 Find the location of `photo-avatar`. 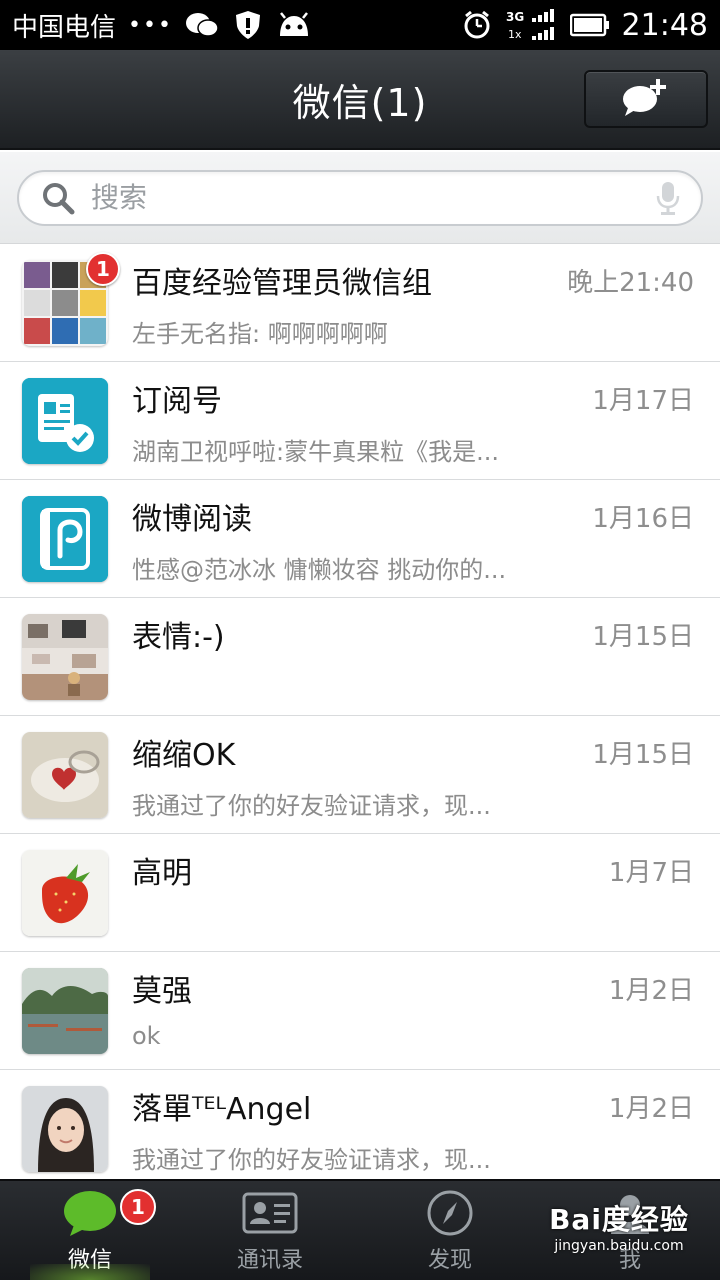

photo-avatar is located at coordinates (65, 657).